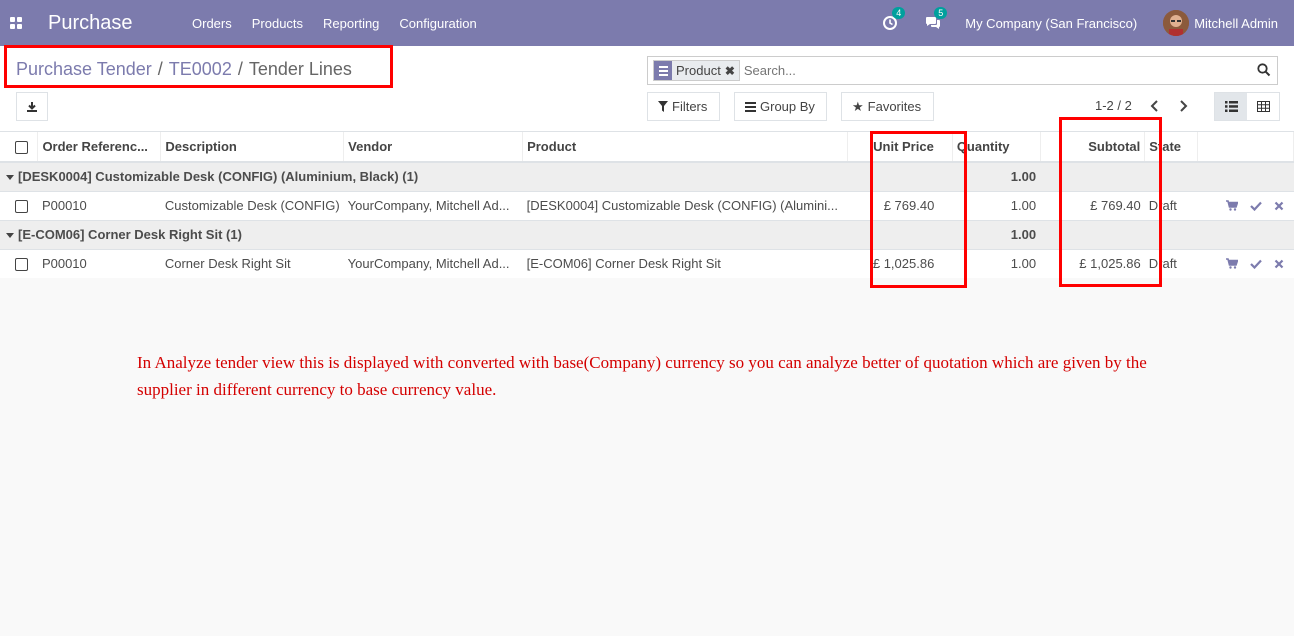  I want to click on list-icon, so click(1231, 106).